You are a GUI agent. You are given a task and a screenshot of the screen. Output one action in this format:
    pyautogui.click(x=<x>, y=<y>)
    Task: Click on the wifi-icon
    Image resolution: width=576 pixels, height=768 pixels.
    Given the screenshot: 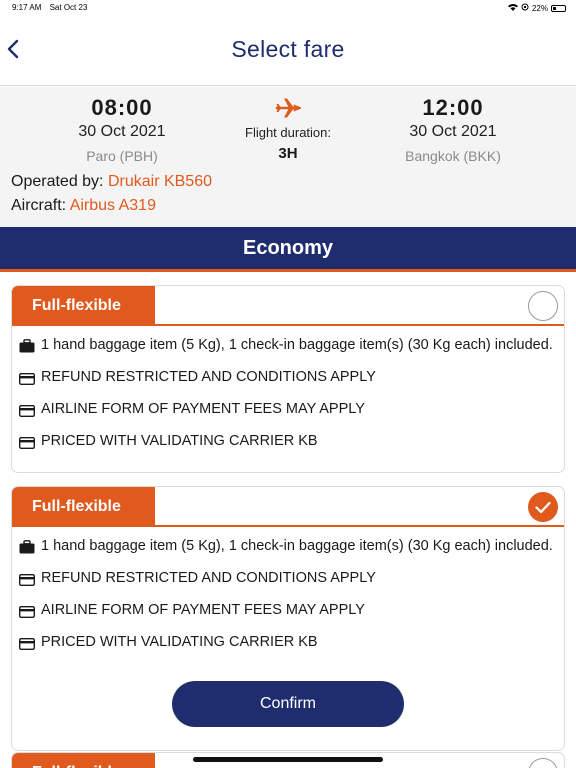 What is the action you would take?
    pyautogui.click(x=512, y=8)
    